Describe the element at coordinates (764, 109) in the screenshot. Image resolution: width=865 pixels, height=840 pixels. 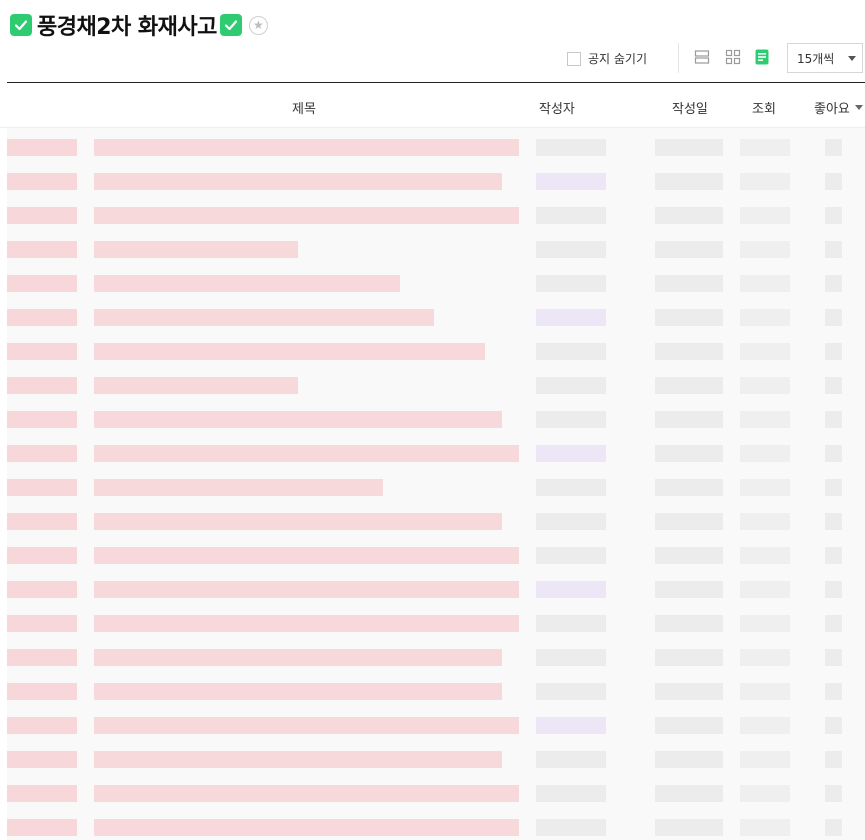
I see `column-header-views: 조회` at that location.